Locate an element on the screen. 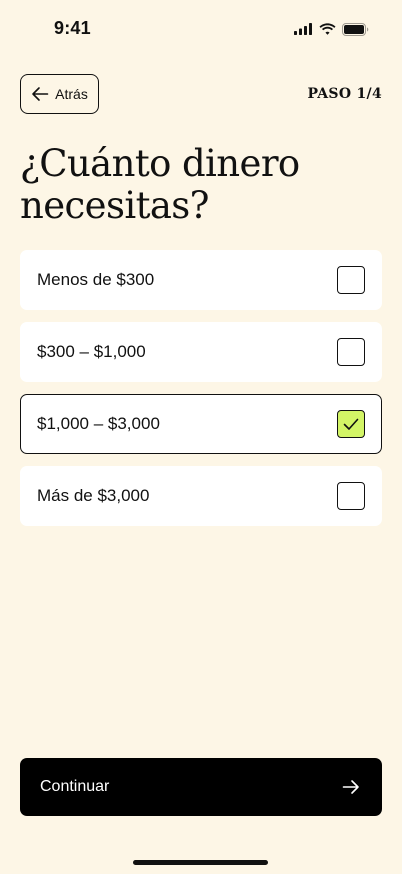 Image resolution: width=402 pixels, height=874 pixels. status-time: 9:41 is located at coordinates (72, 28).